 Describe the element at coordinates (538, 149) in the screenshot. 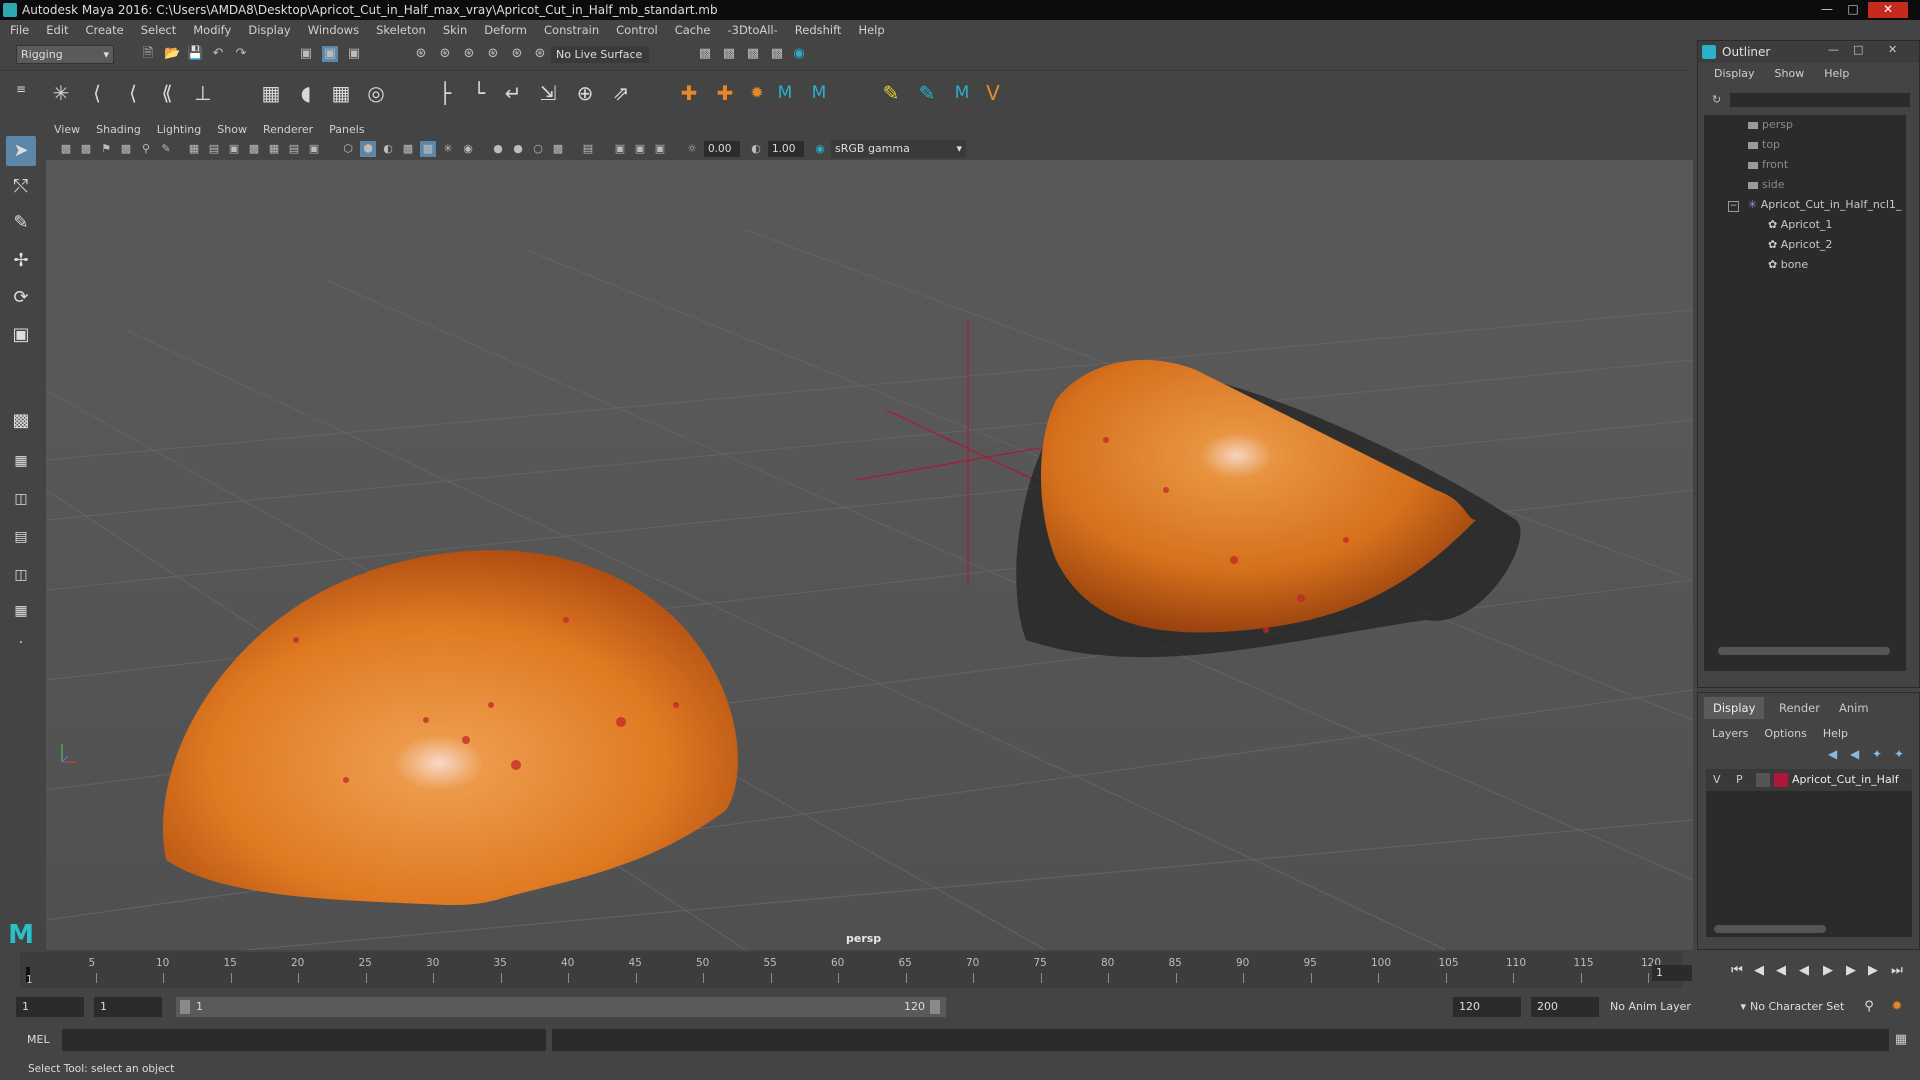

I see `backface-culling-icon: ○` at that location.